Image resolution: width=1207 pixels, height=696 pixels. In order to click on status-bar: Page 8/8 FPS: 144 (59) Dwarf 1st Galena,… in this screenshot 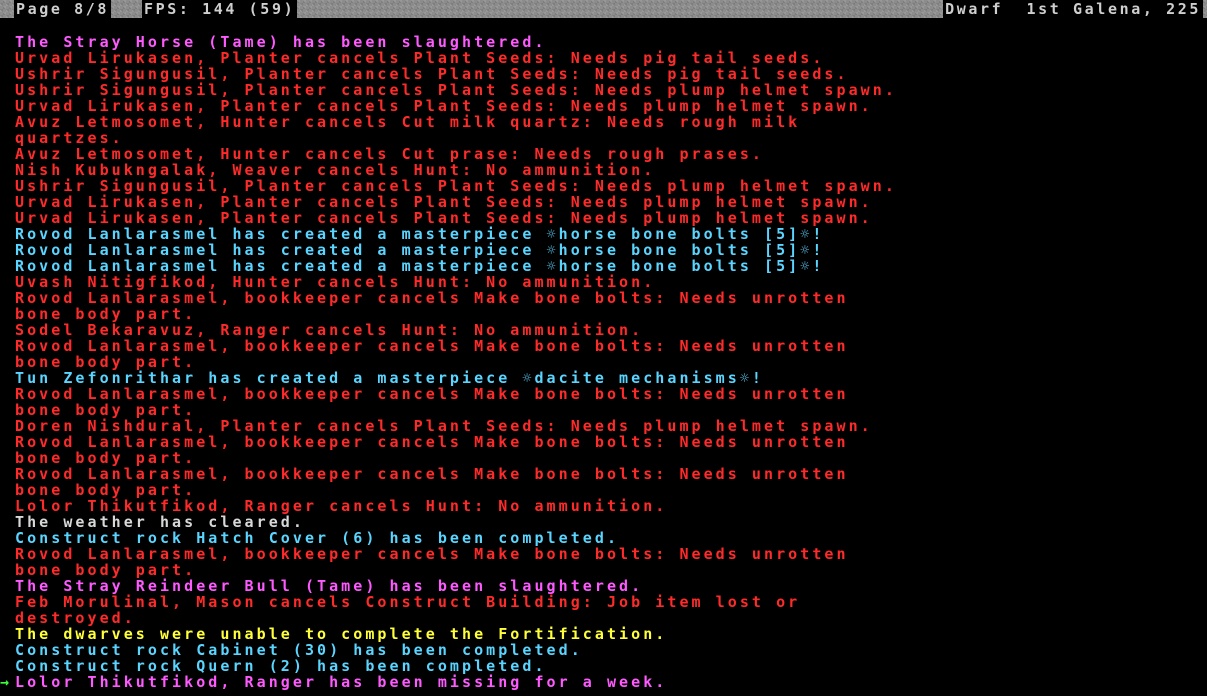, I will do `click(603, 9)`.